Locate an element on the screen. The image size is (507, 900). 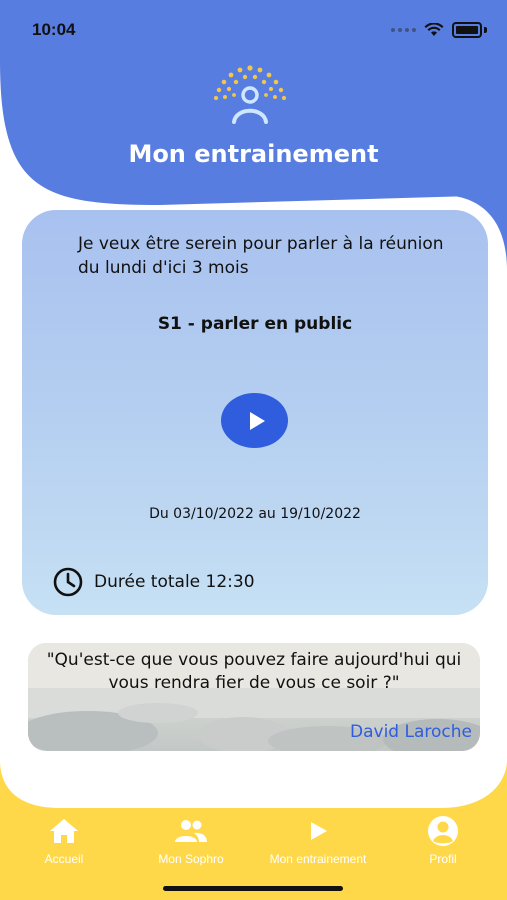
date-range: Du 03/10/2022 au 19/10/2022 is located at coordinates (255, 514).